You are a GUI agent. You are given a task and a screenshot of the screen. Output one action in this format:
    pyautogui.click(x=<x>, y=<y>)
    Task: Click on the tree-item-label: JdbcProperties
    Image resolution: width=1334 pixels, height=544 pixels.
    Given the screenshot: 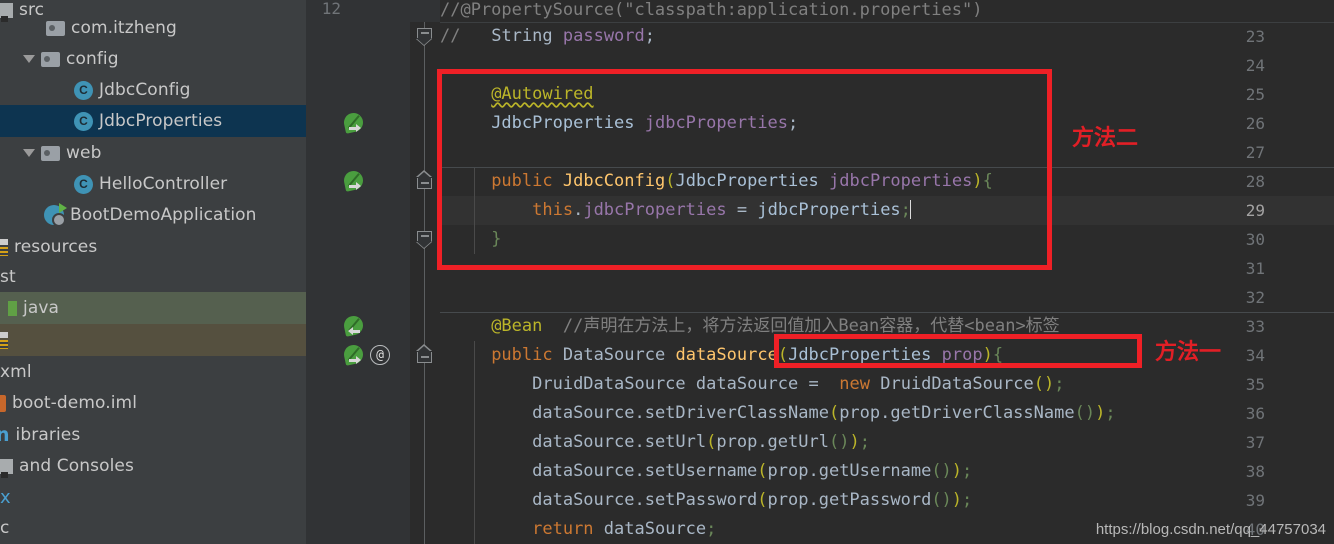 What is the action you would take?
    pyautogui.click(x=161, y=121)
    